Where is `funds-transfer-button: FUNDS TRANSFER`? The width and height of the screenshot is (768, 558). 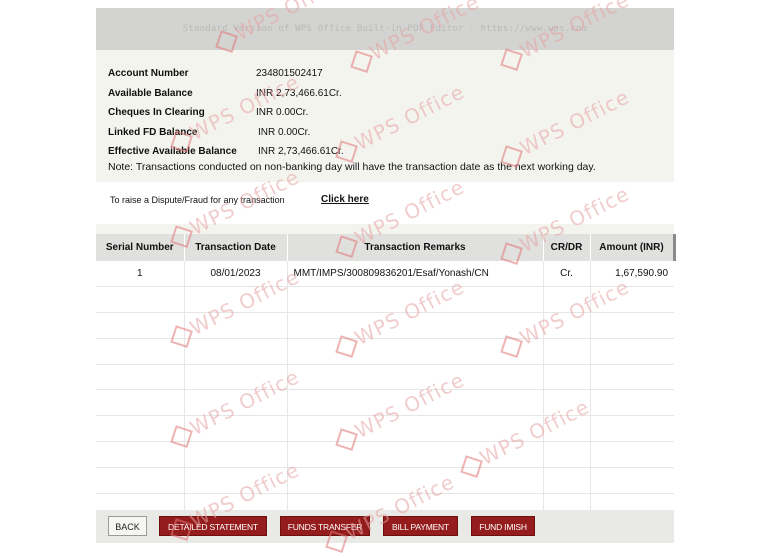
funds-transfer-button: FUNDS TRANSFER is located at coordinates (325, 526).